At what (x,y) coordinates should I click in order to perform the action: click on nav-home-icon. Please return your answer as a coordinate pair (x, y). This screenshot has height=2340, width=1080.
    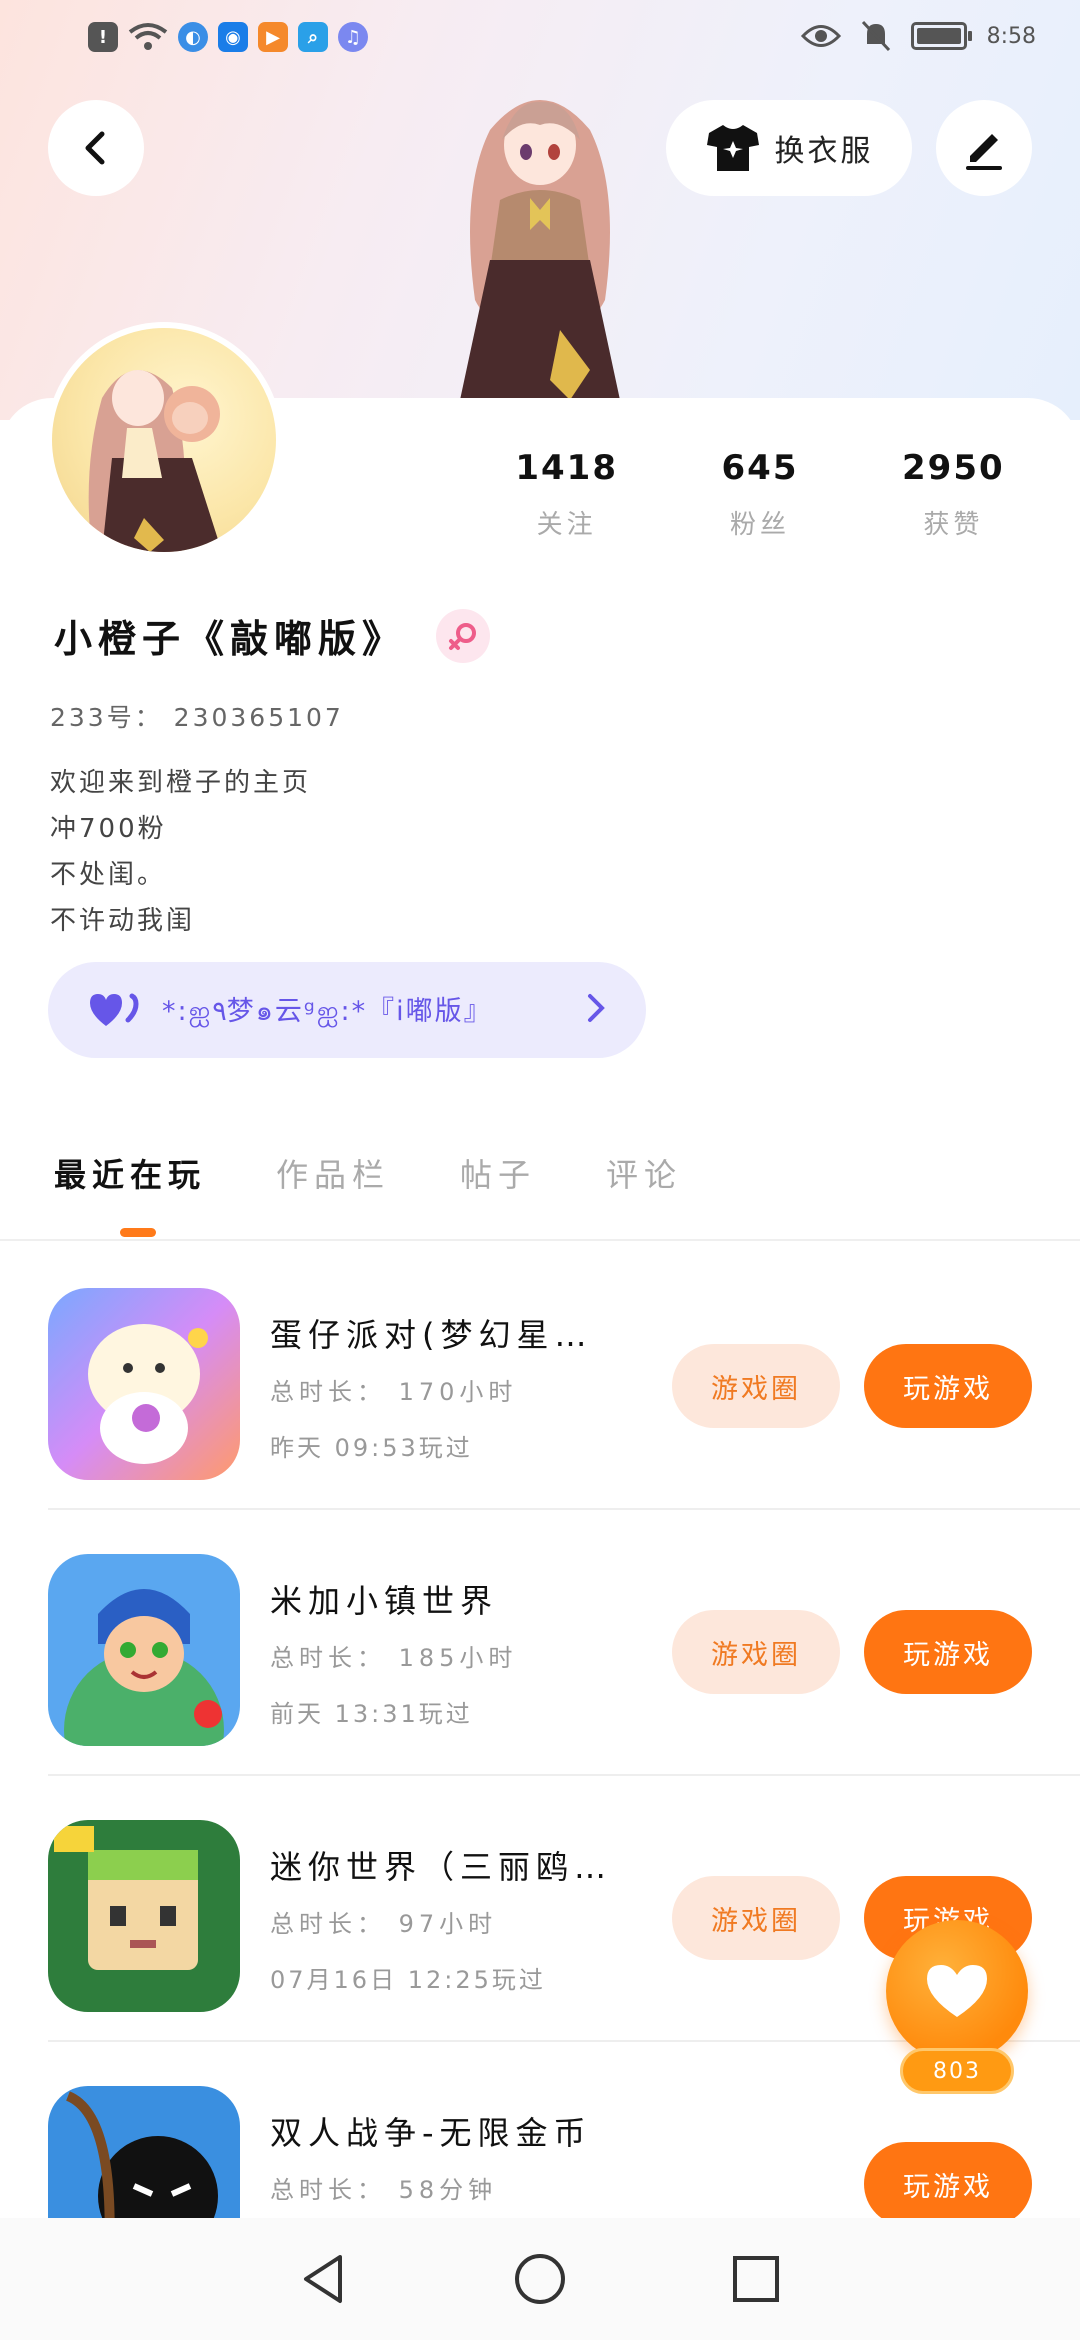
    Looking at the image, I should click on (540, 2279).